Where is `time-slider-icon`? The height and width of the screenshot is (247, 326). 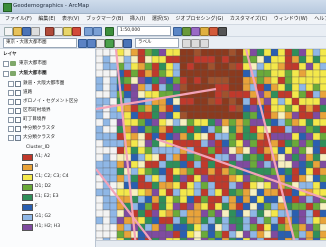
time-slider-icon is located at coordinates (204, 43).